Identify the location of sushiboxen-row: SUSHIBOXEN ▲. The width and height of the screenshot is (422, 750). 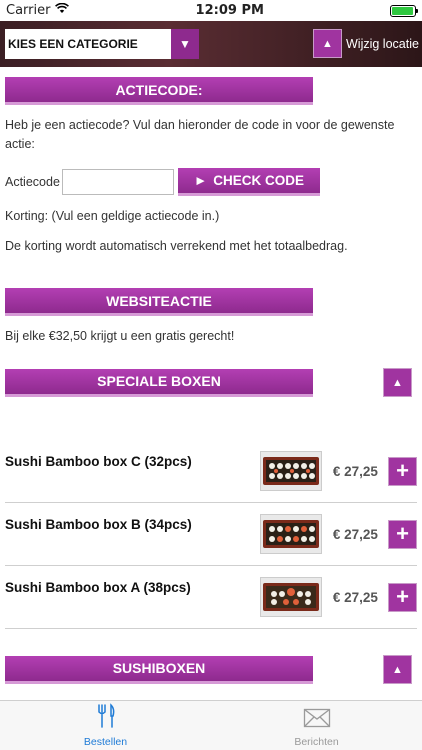
(211, 669).